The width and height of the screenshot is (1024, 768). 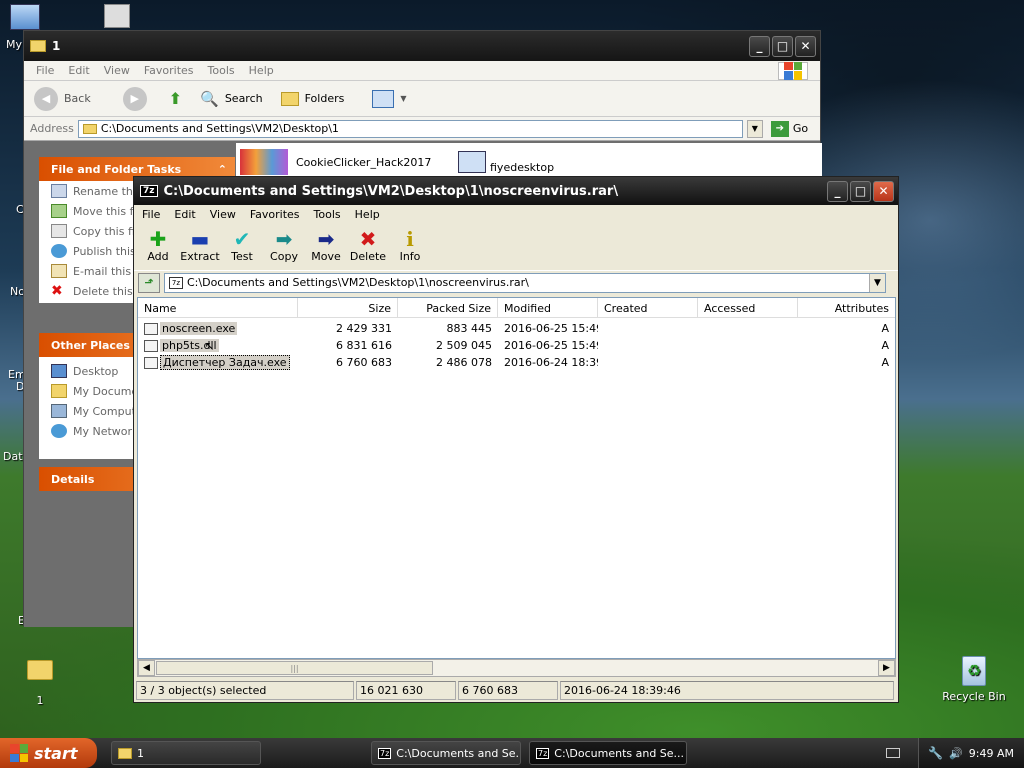 I want to click on address-dropdown-icon: ▼, so click(x=754, y=128).